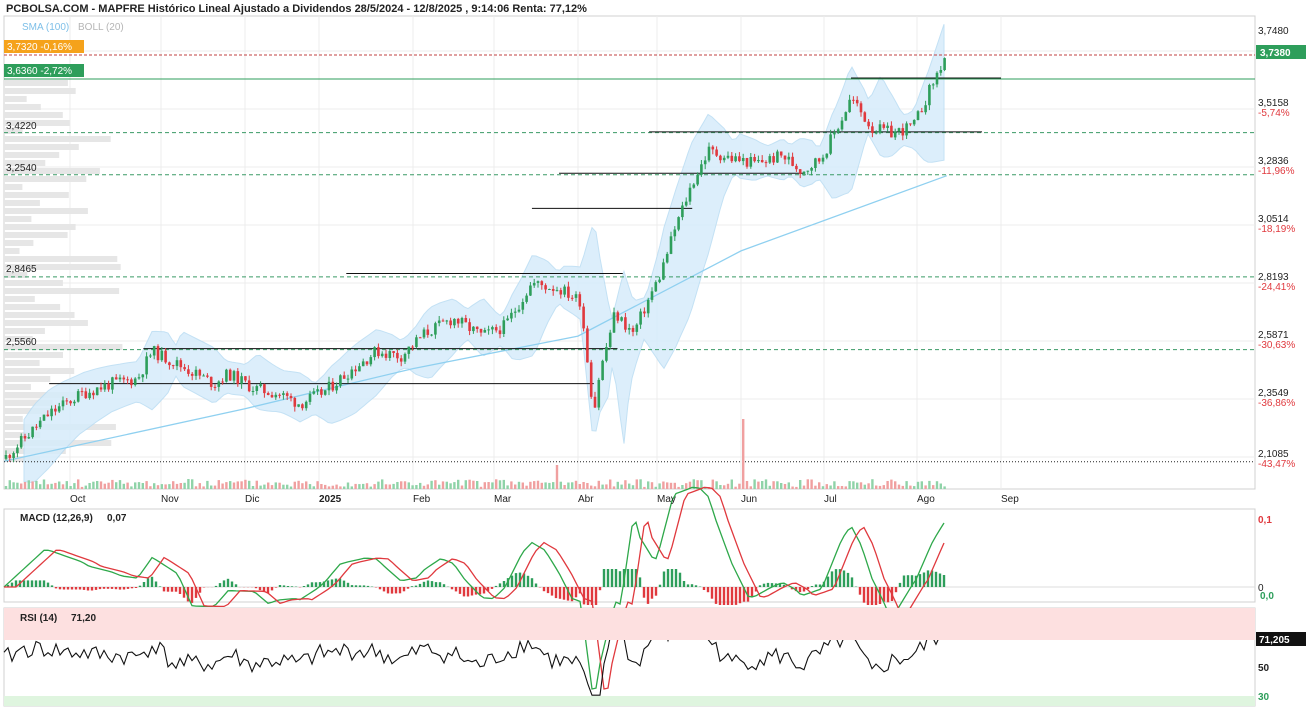  Describe the element at coordinates (1276, 171) in the screenshot. I see `axis-pct-3: -11,96%` at that location.